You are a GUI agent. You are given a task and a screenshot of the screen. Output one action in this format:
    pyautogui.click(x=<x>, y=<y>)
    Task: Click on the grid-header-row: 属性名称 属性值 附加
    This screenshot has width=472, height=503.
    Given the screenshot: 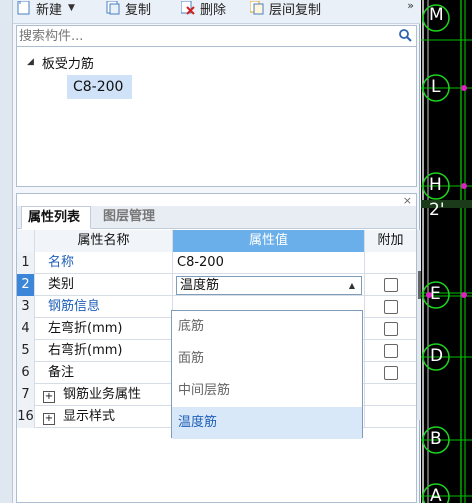 What is the action you would take?
    pyautogui.click(x=216, y=241)
    